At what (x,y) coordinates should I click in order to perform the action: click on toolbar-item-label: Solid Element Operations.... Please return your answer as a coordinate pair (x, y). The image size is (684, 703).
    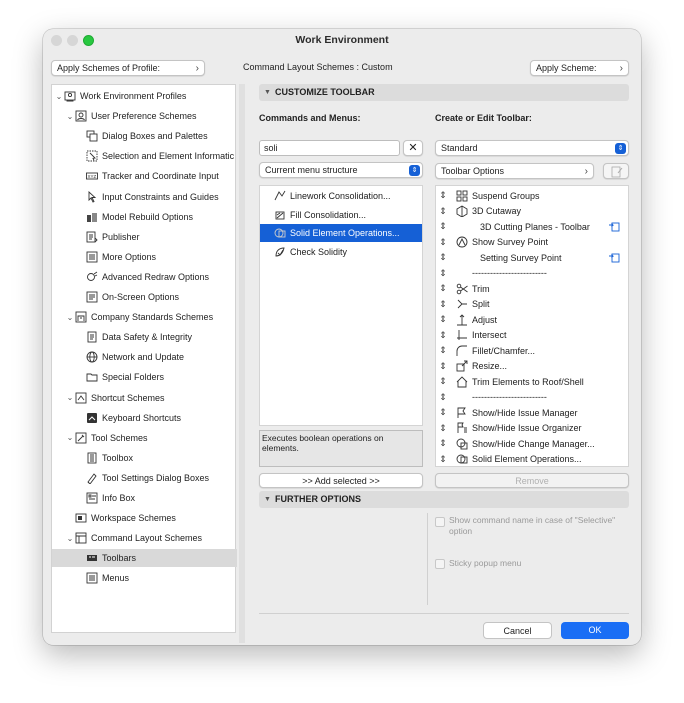
    Looking at the image, I should click on (527, 459).